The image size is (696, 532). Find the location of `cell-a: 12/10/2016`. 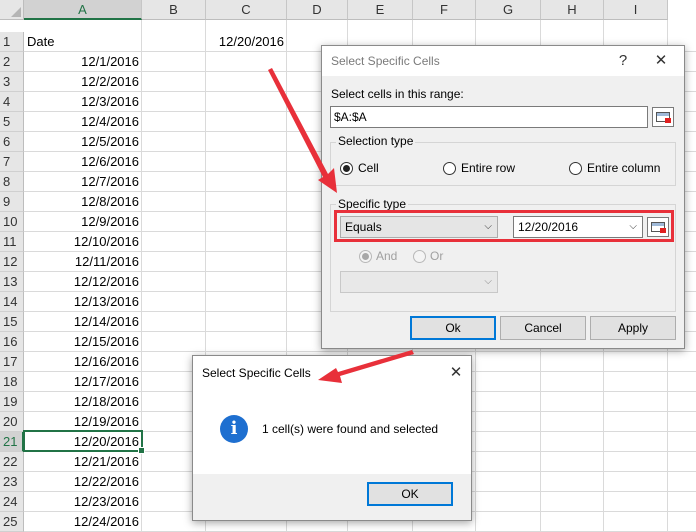

cell-a: 12/10/2016 is located at coordinates (83, 242).